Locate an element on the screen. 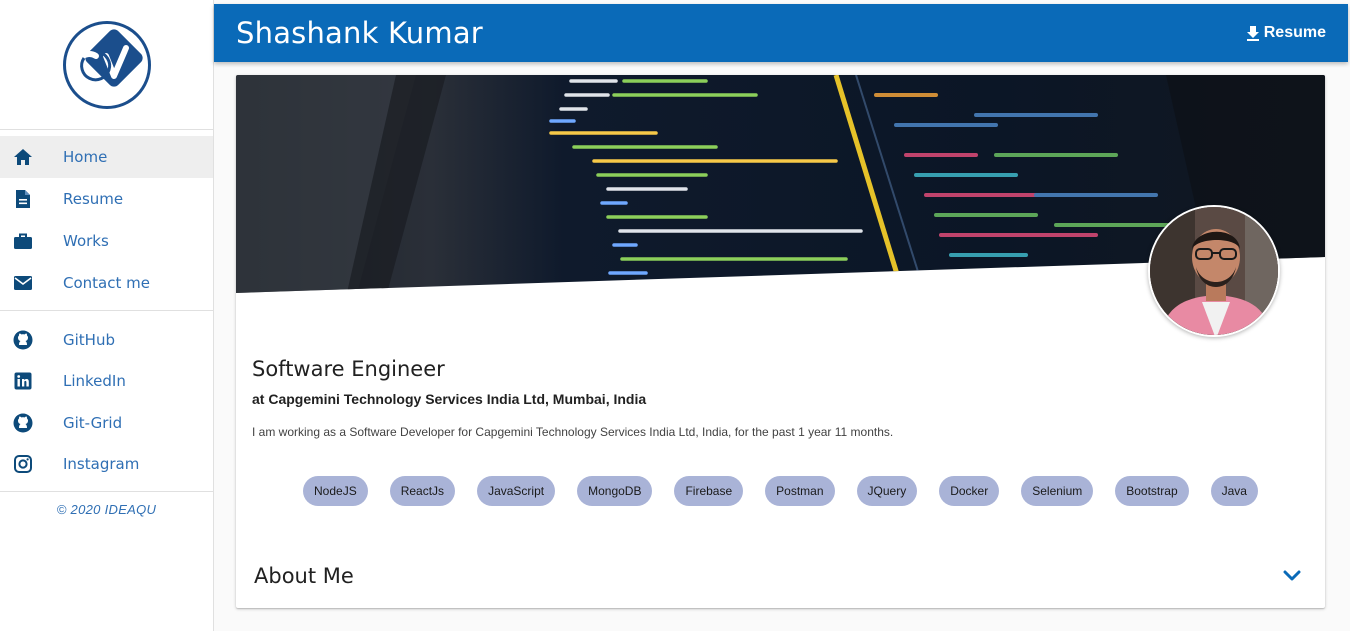  skill-chip: Postman is located at coordinates (800, 491).